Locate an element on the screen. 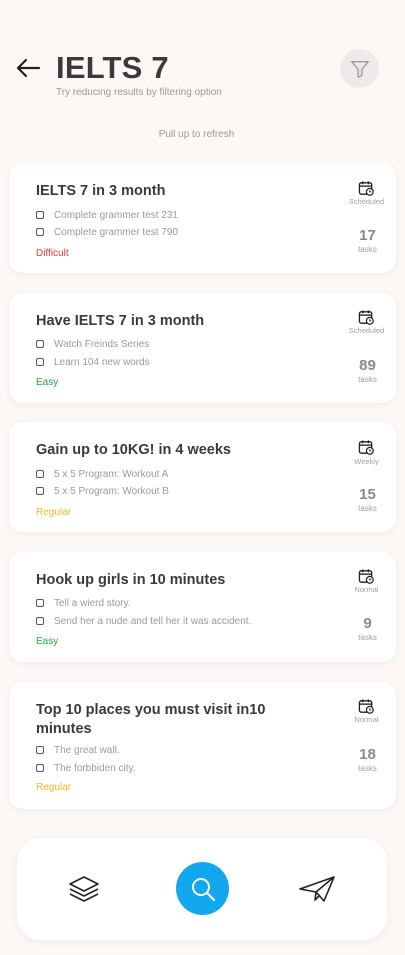 Image resolution: width=405 pixels, height=955 pixels. task-count: 89 is located at coordinates (367, 365).